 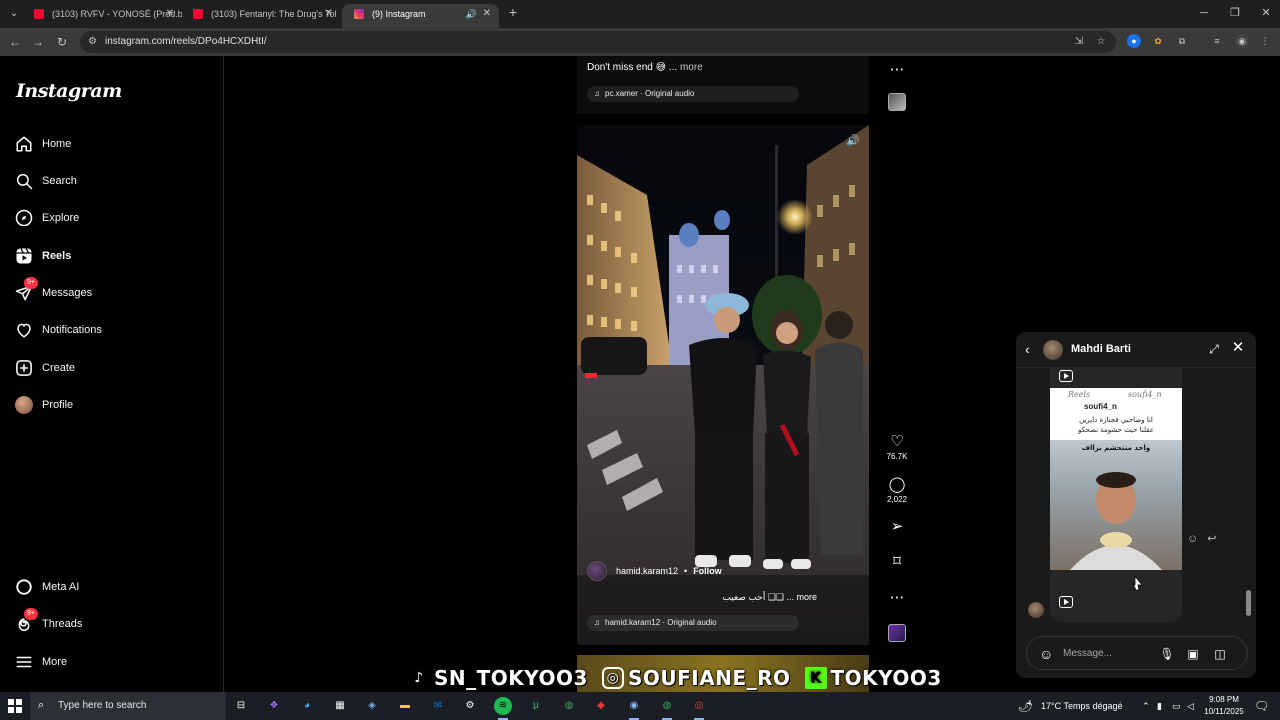 What do you see at coordinates (769, 597) in the screenshot?
I see `reel-caption: أحب صعيب ❑❑ ... more` at bounding box center [769, 597].